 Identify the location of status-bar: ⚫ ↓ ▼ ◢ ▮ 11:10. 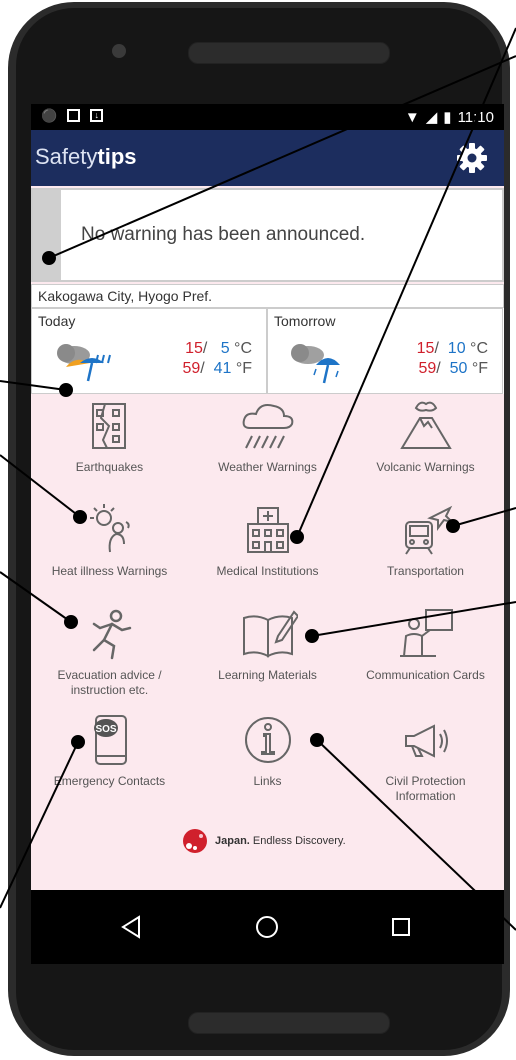
(267, 117).